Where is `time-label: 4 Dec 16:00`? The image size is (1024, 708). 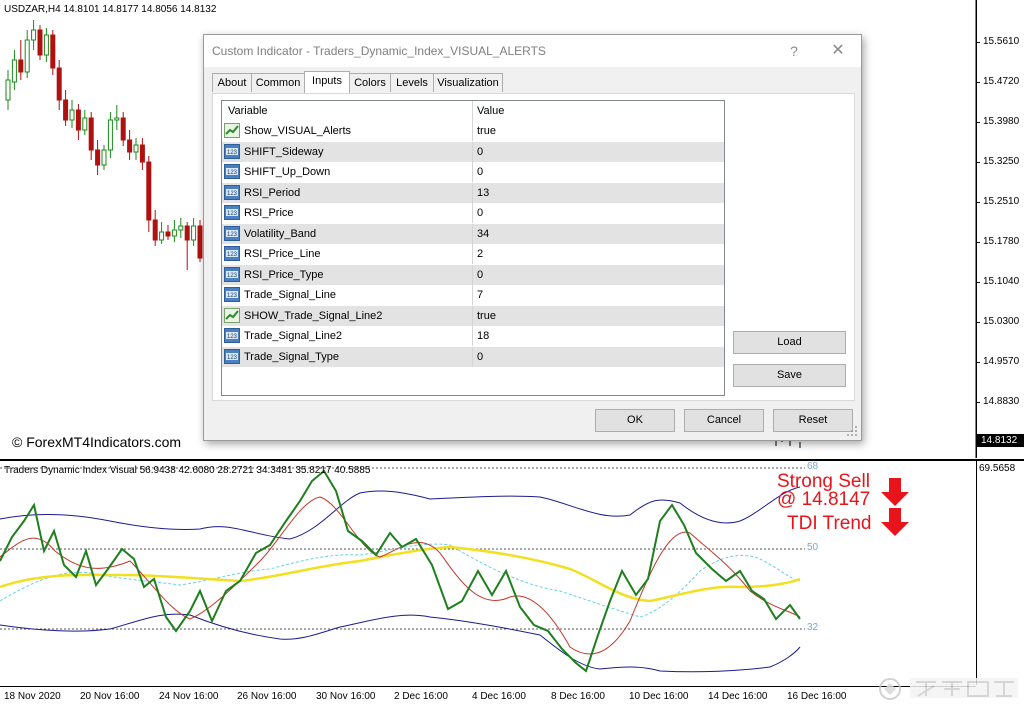 time-label: 4 Dec 16:00 is located at coordinates (499, 696).